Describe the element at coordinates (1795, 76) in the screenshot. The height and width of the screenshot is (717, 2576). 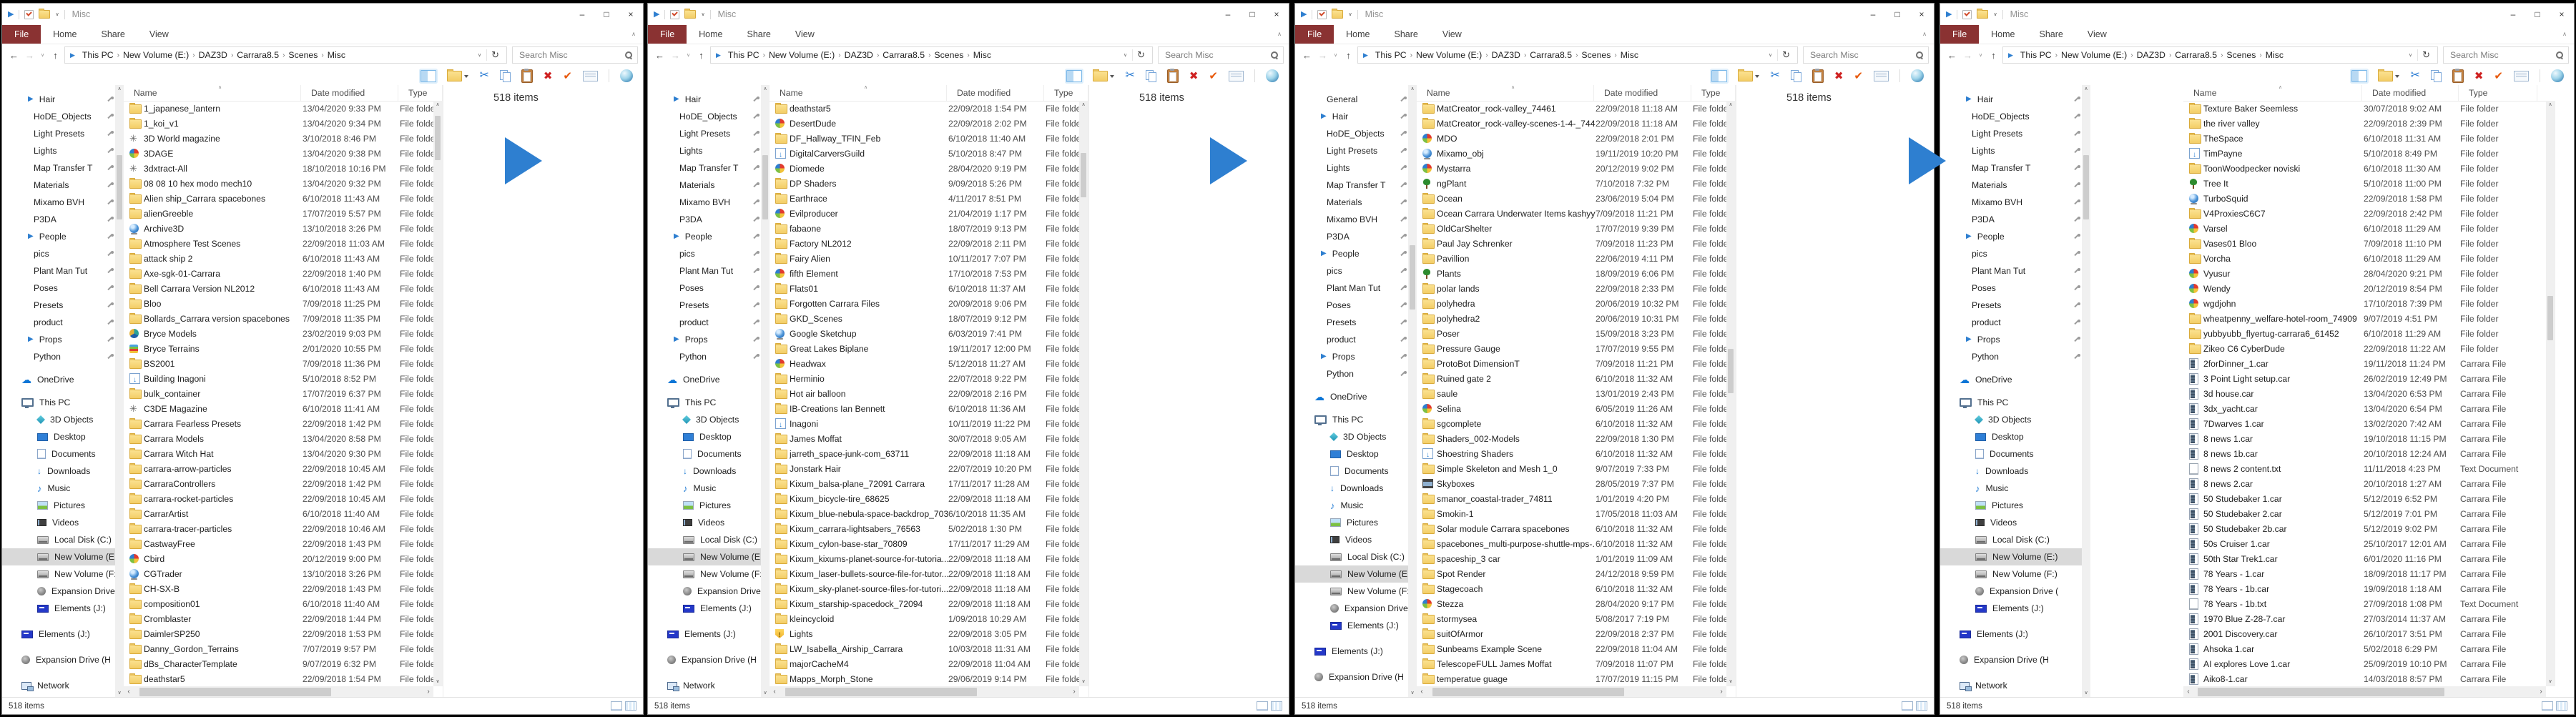
I see `copy-icon` at that location.